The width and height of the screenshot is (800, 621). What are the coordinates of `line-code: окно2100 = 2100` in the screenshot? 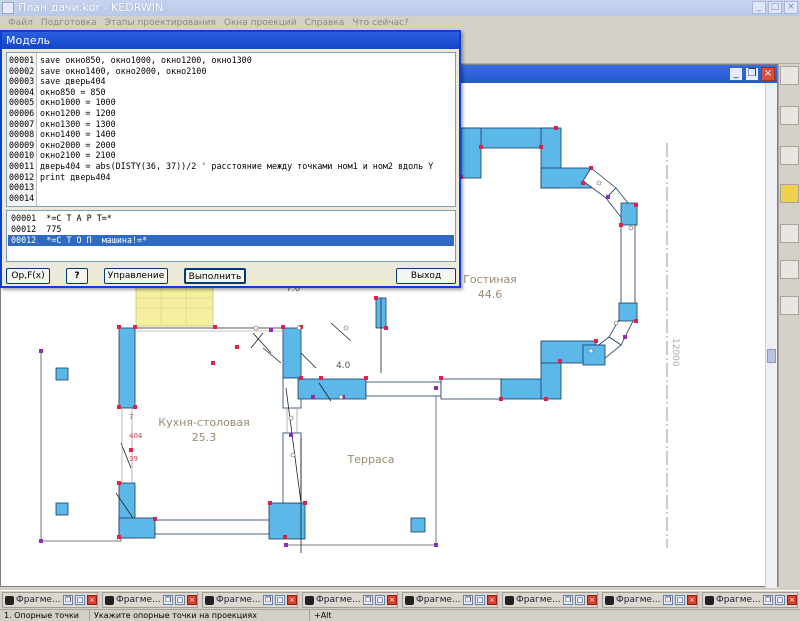 It's located at (78, 155).